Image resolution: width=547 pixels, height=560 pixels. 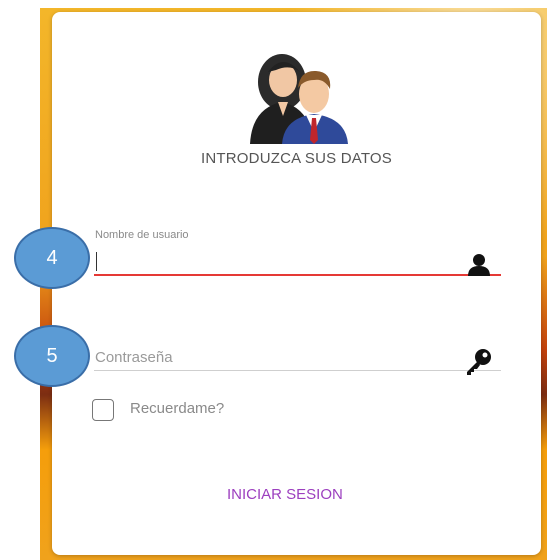 What do you see at coordinates (297, 357) in the screenshot?
I see `password-input` at bounding box center [297, 357].